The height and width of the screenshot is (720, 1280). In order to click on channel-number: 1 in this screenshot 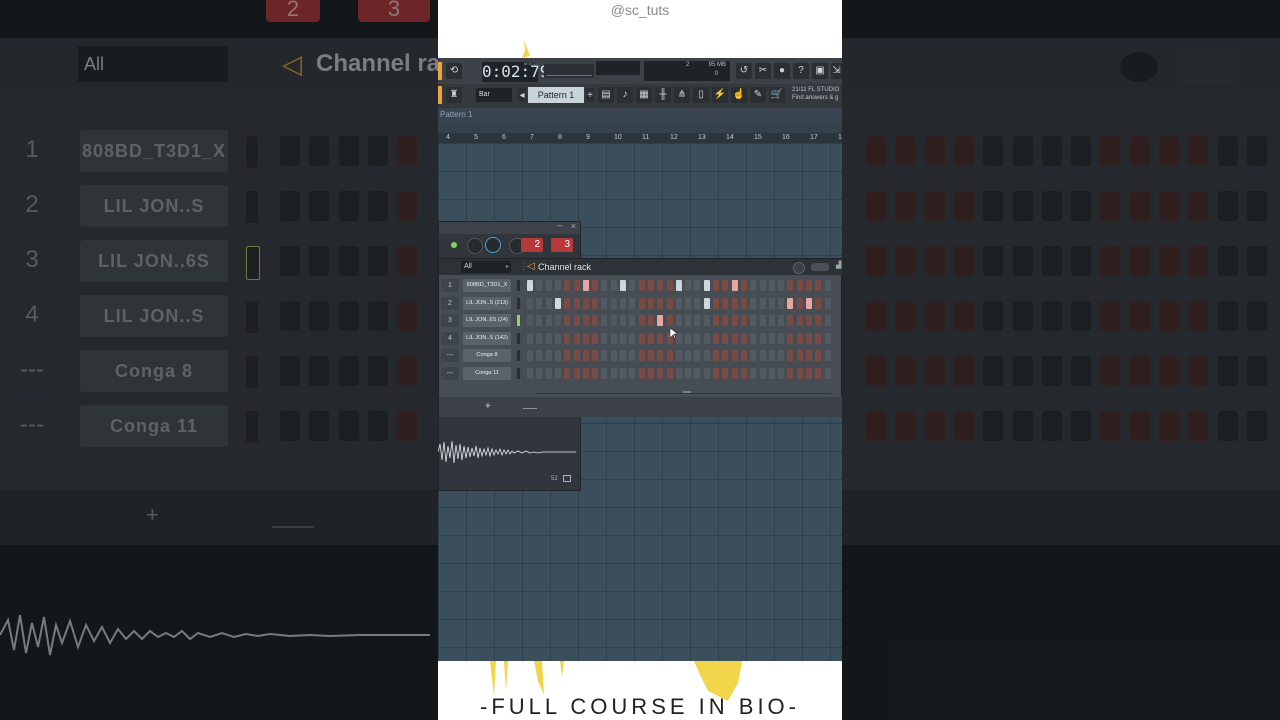, I will do `click(450, 285)`.